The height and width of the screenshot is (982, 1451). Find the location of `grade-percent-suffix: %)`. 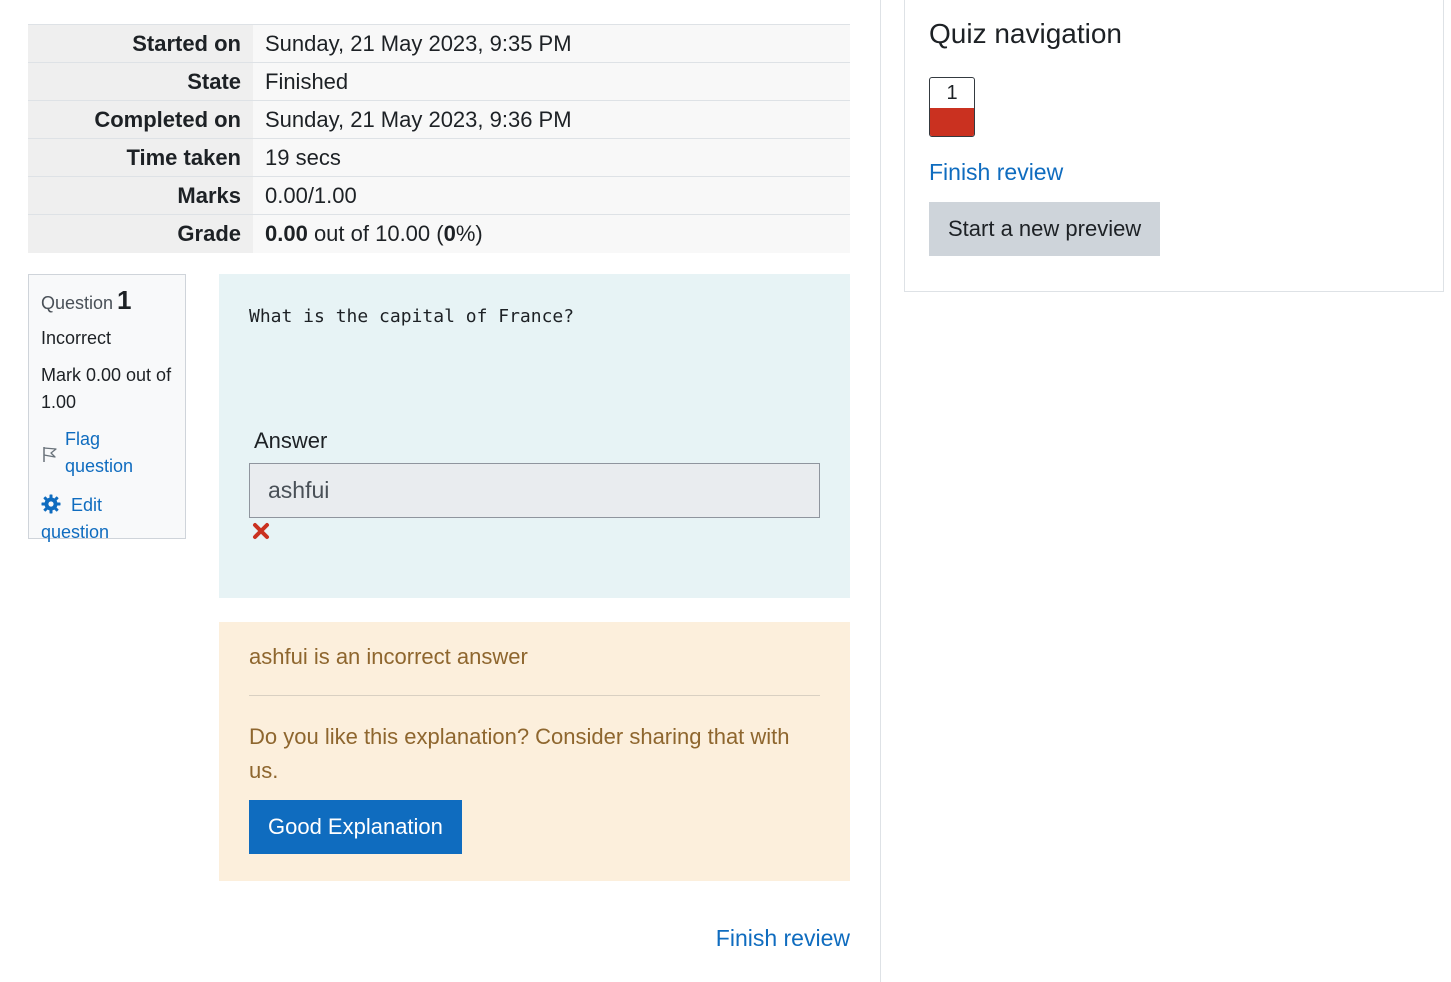

grade-percent-suffix: %) is located at coordinates (469, 233).